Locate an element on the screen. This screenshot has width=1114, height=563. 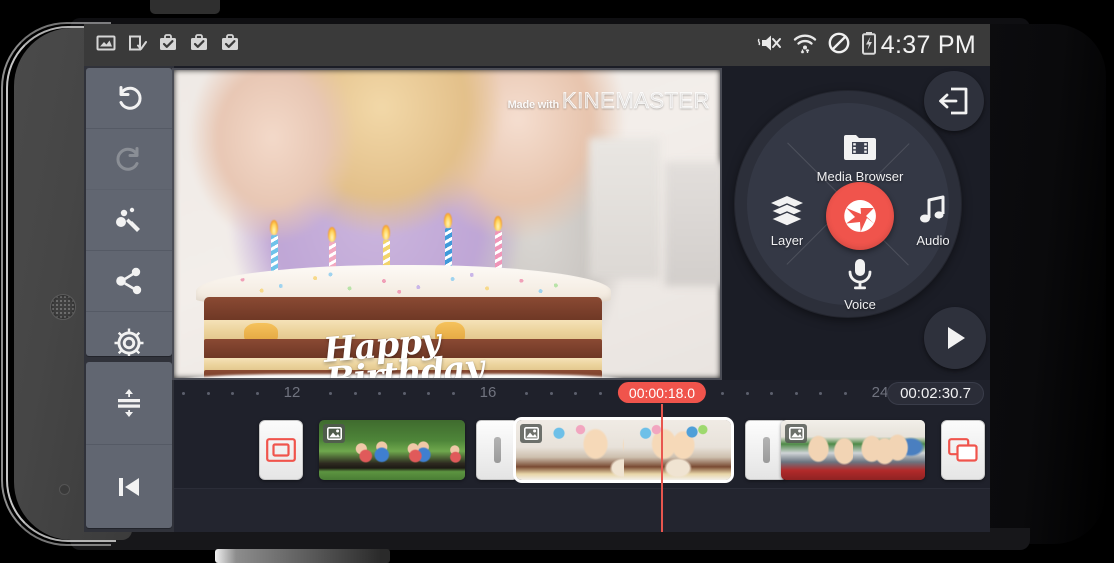
status-bar-right-icons is located at coordinates (817, 45).